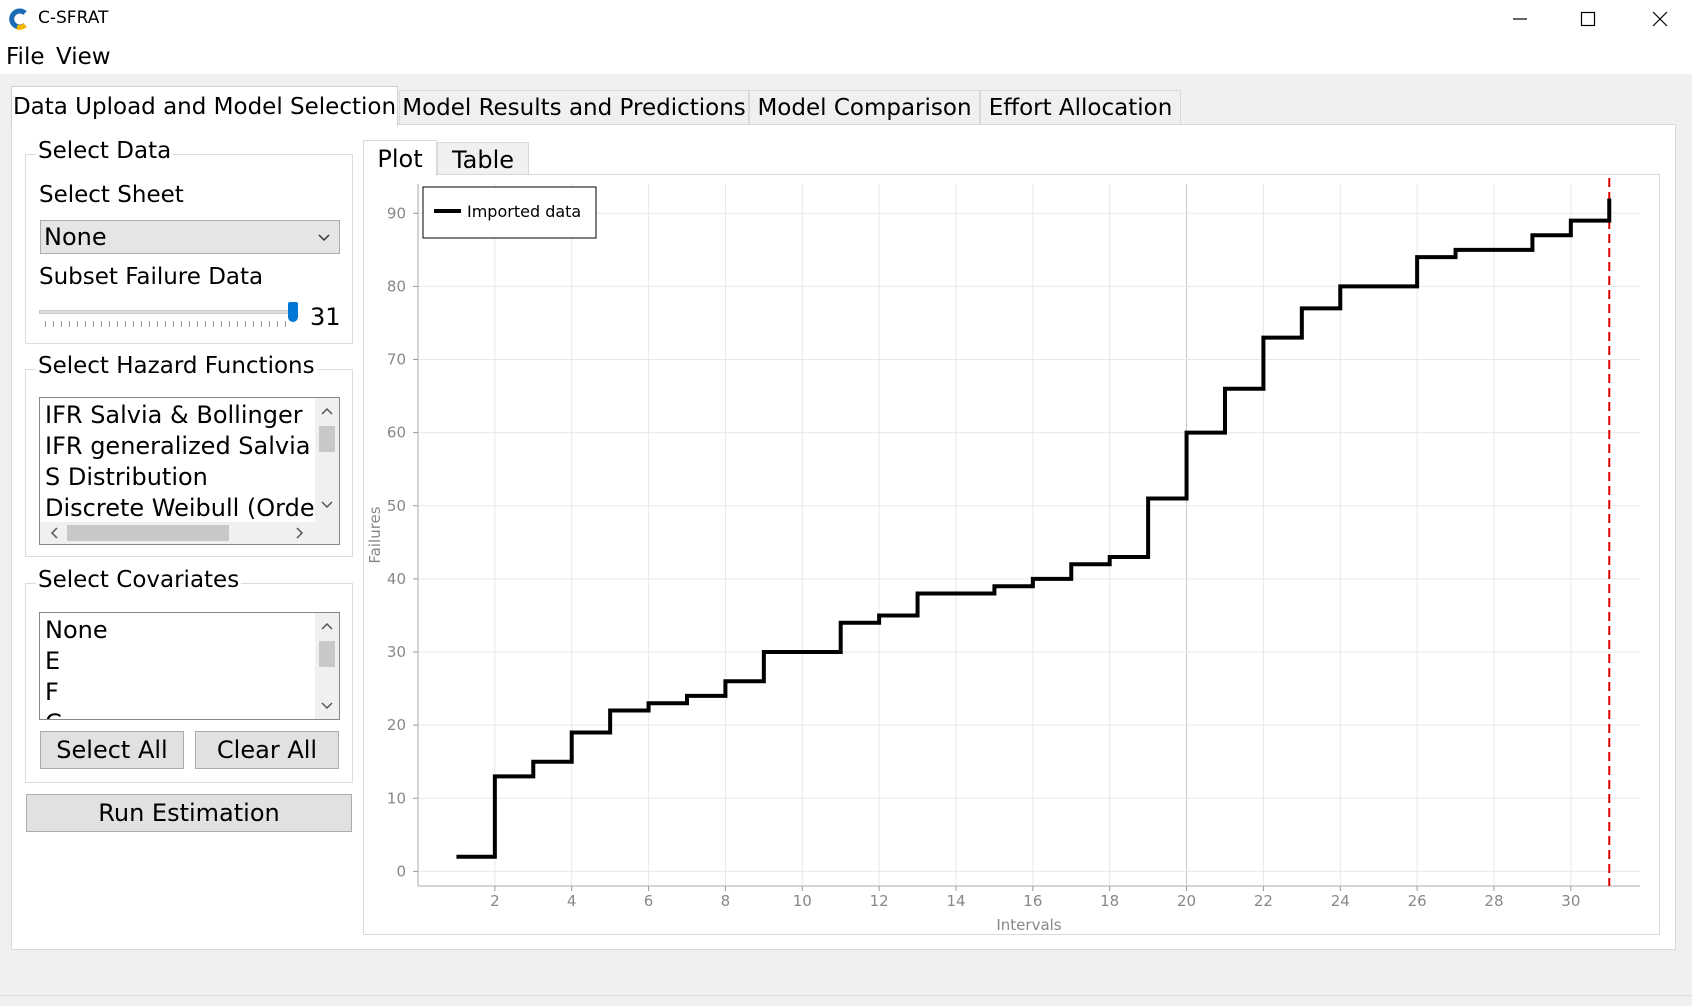 This screenshot has height=1006, width=1692. I want to click on title-bar: C-SFRAT, so click(846, 19).